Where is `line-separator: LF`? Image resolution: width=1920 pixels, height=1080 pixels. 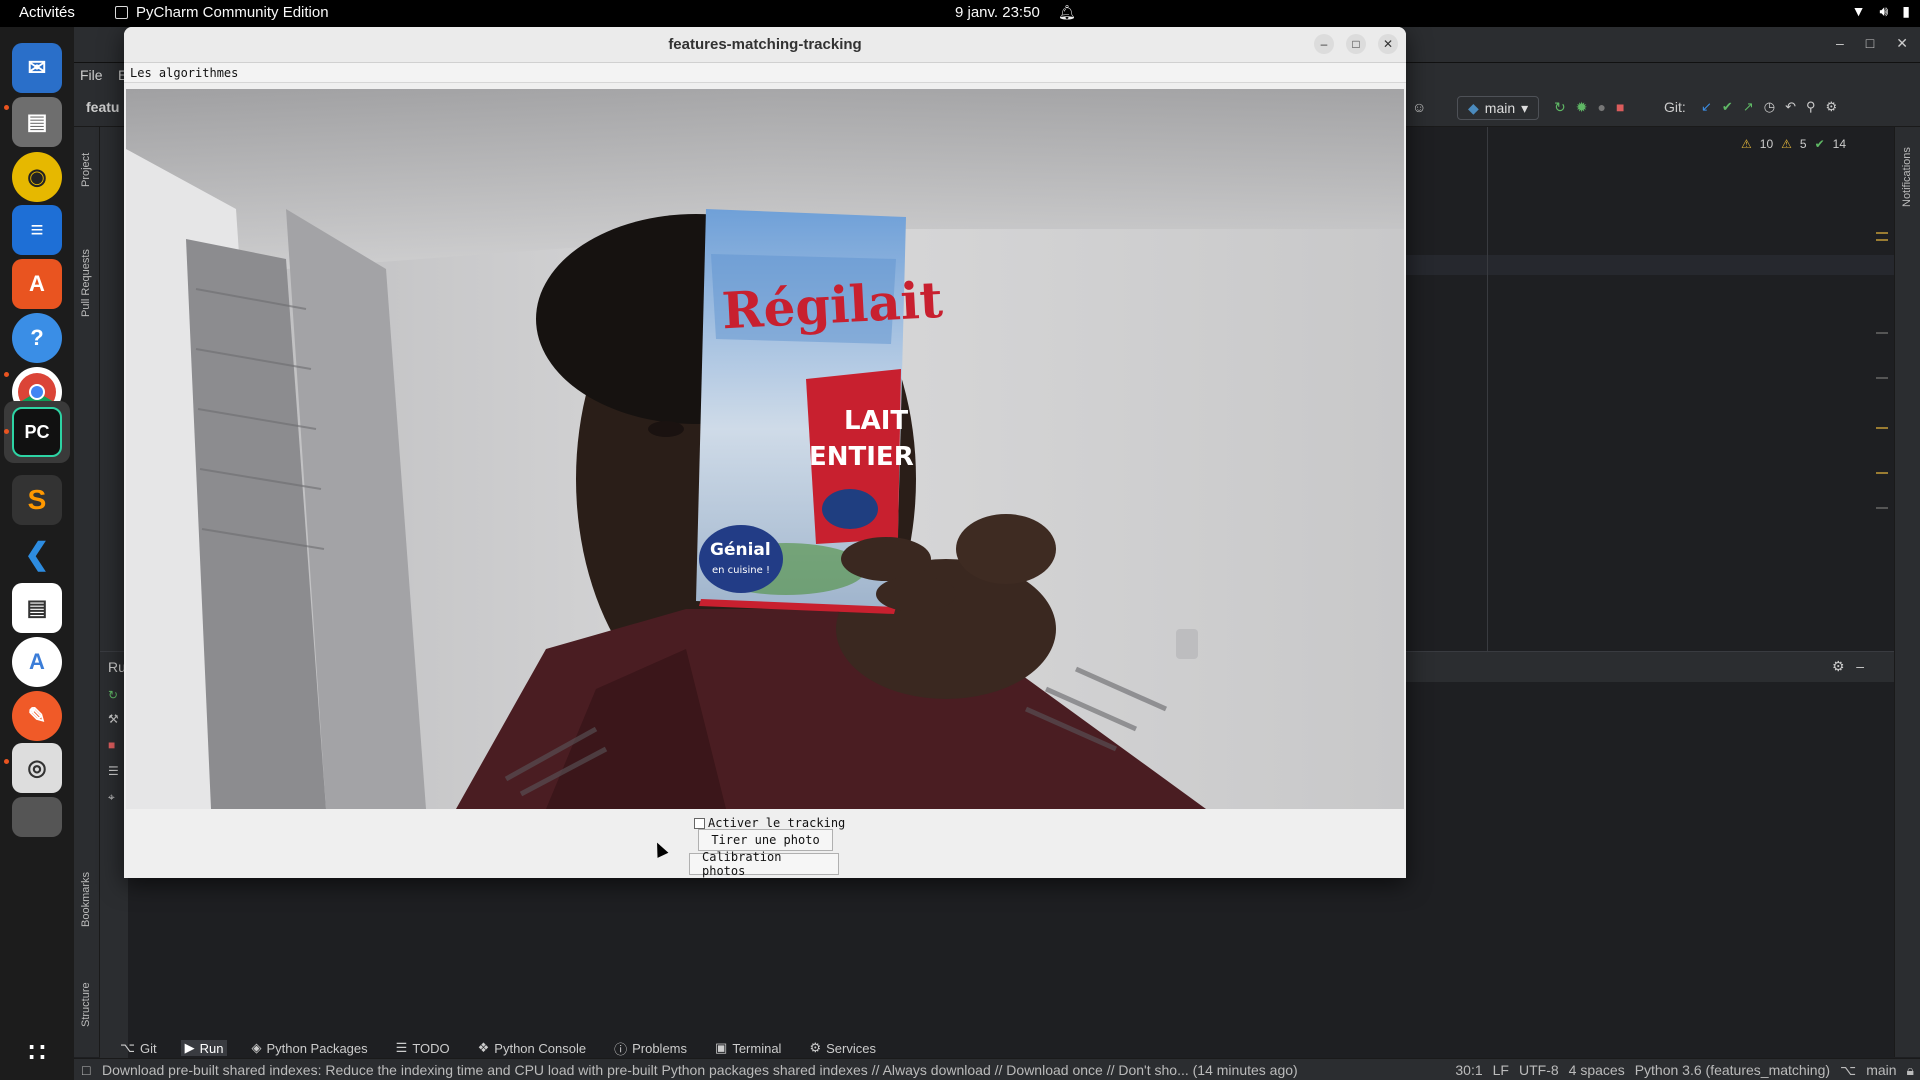 line-separator: LF is located at coordinates (1501, 1070).